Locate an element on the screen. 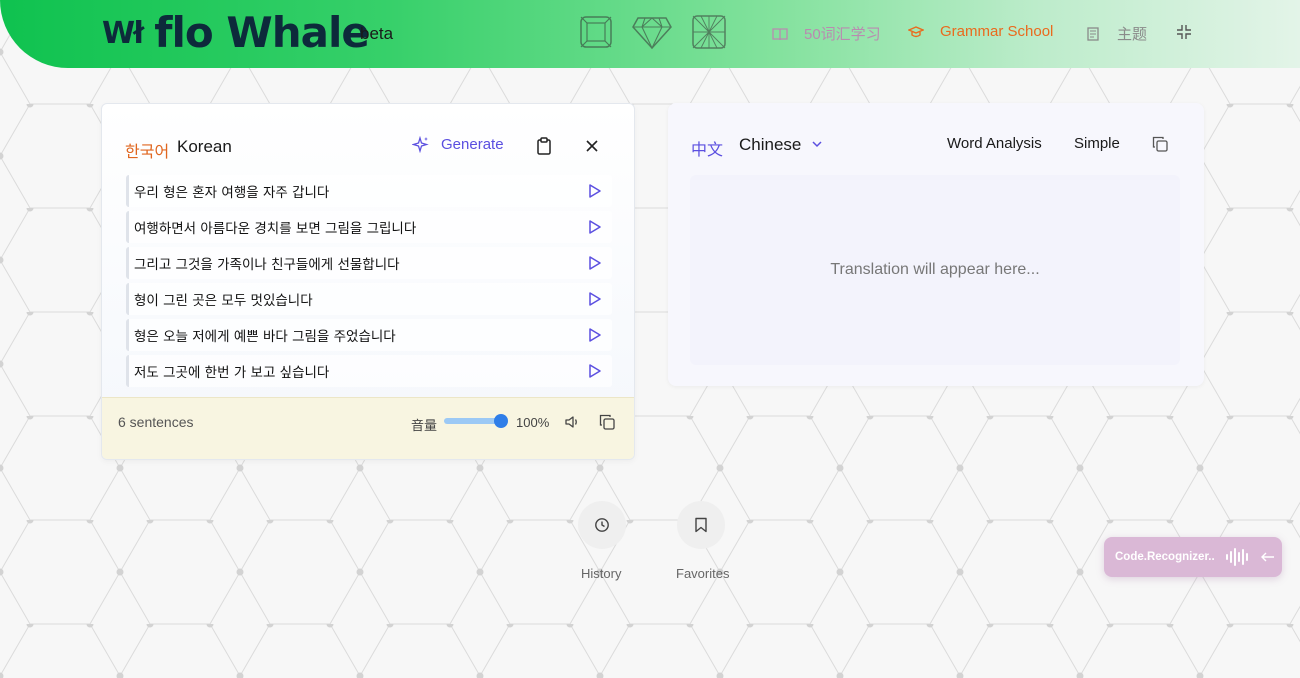 The width and height of the screenshot is (1300, 678). sentence-row: 저도 그곳에 한번 가 보고 싶습니다 is located at coordinates (369, 371).